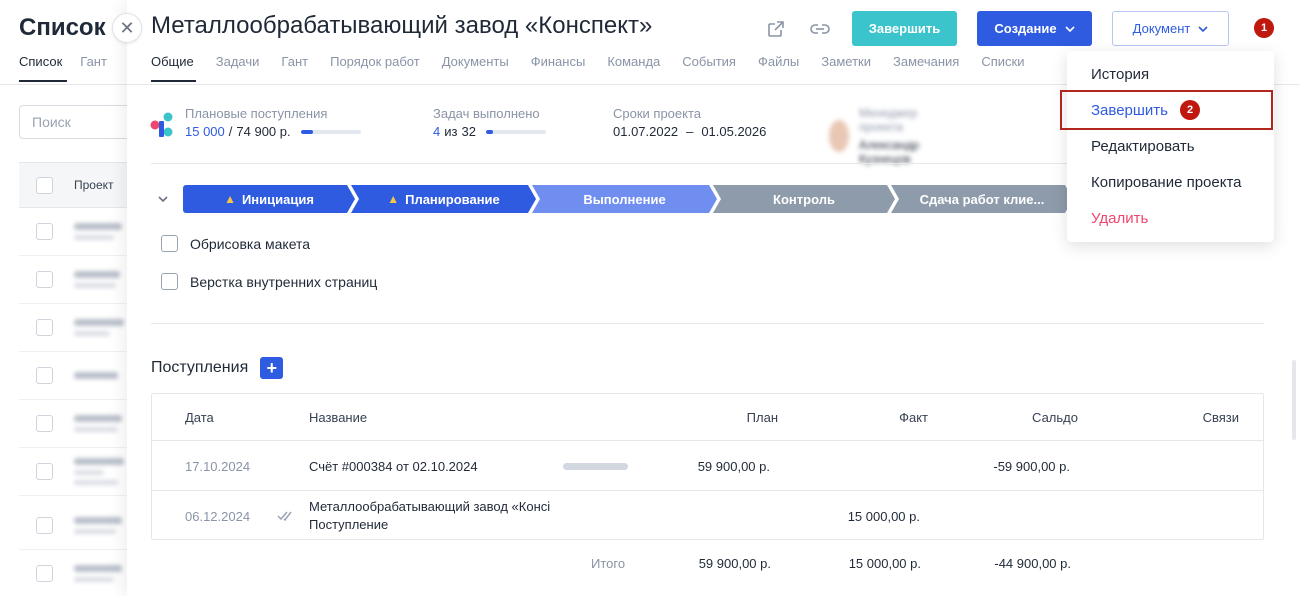  I want to click on menu-item-history: История, so click(1170, 74).